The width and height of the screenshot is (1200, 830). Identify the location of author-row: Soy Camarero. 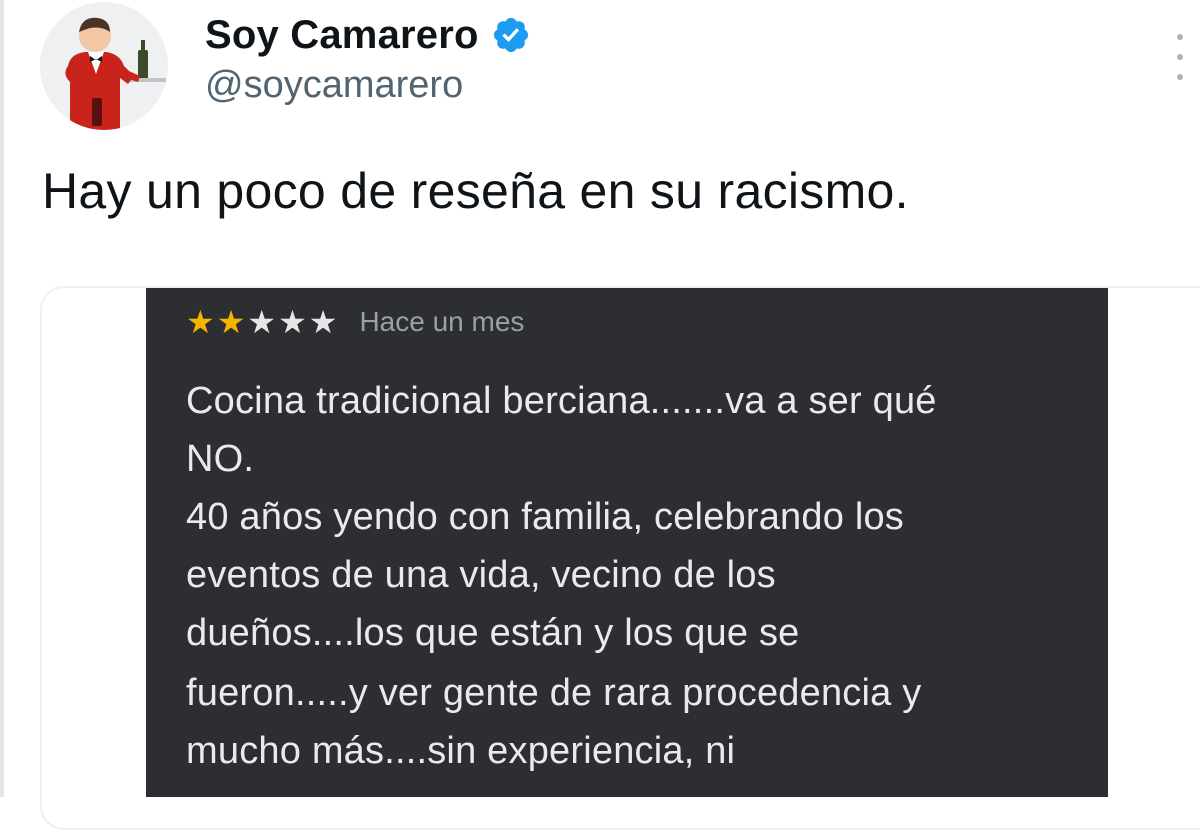
(368, 35).